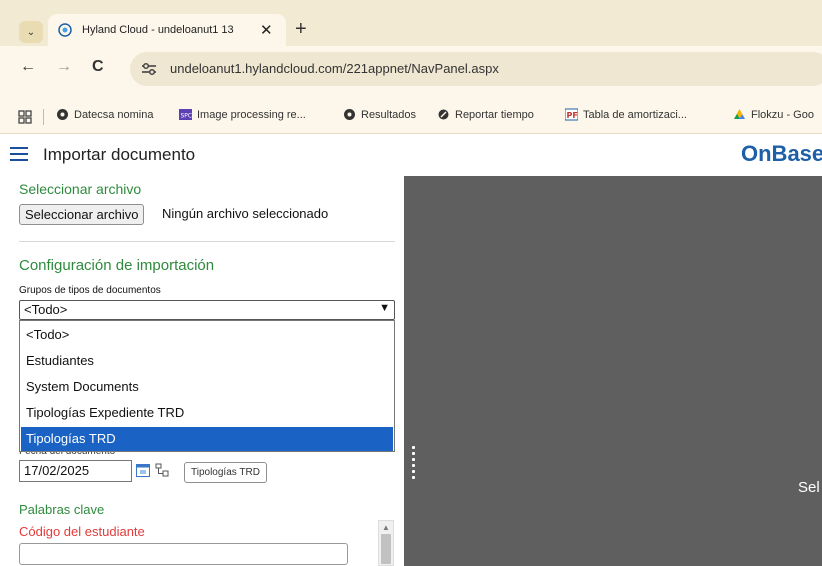 The width and height of the screenshot is (822, 566). I want to click on form-scrollbar: ▲, so click(386, 543).